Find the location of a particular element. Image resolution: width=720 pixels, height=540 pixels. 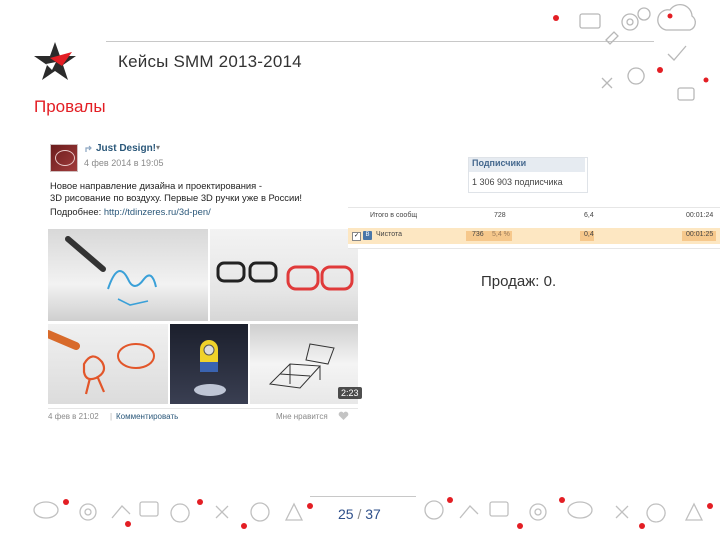

stats-row-highlighted: ✓ В Чистотa 736 5,4 % 0,4 00:01:25 is located at coordinates (534, 236).